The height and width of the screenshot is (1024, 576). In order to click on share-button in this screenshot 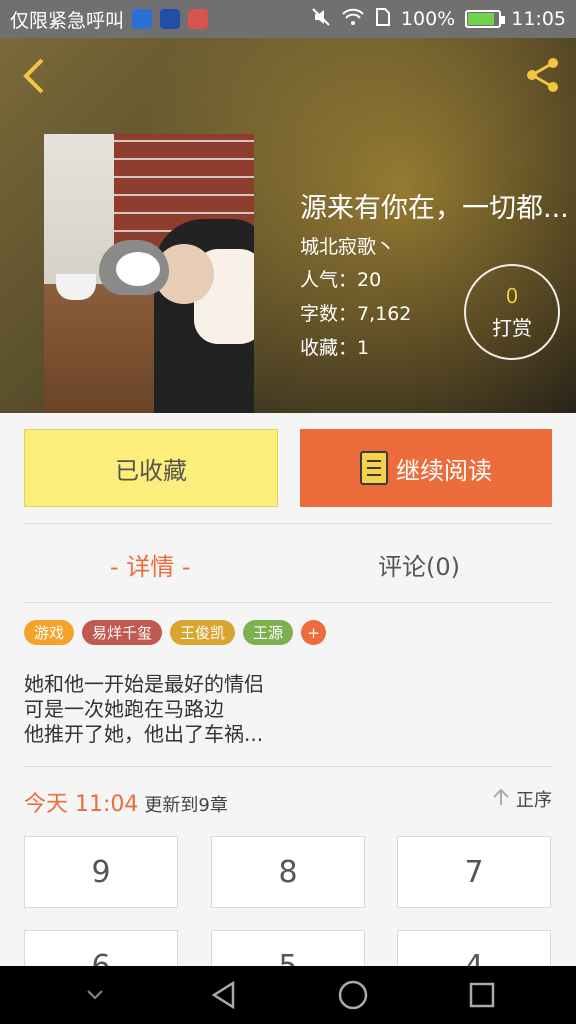, I will do `click(543, 75)`.